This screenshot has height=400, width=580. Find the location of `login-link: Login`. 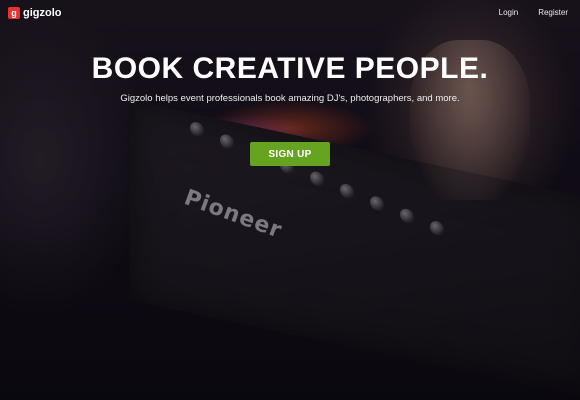

login-link: Login is located at coordinates (509, 12).